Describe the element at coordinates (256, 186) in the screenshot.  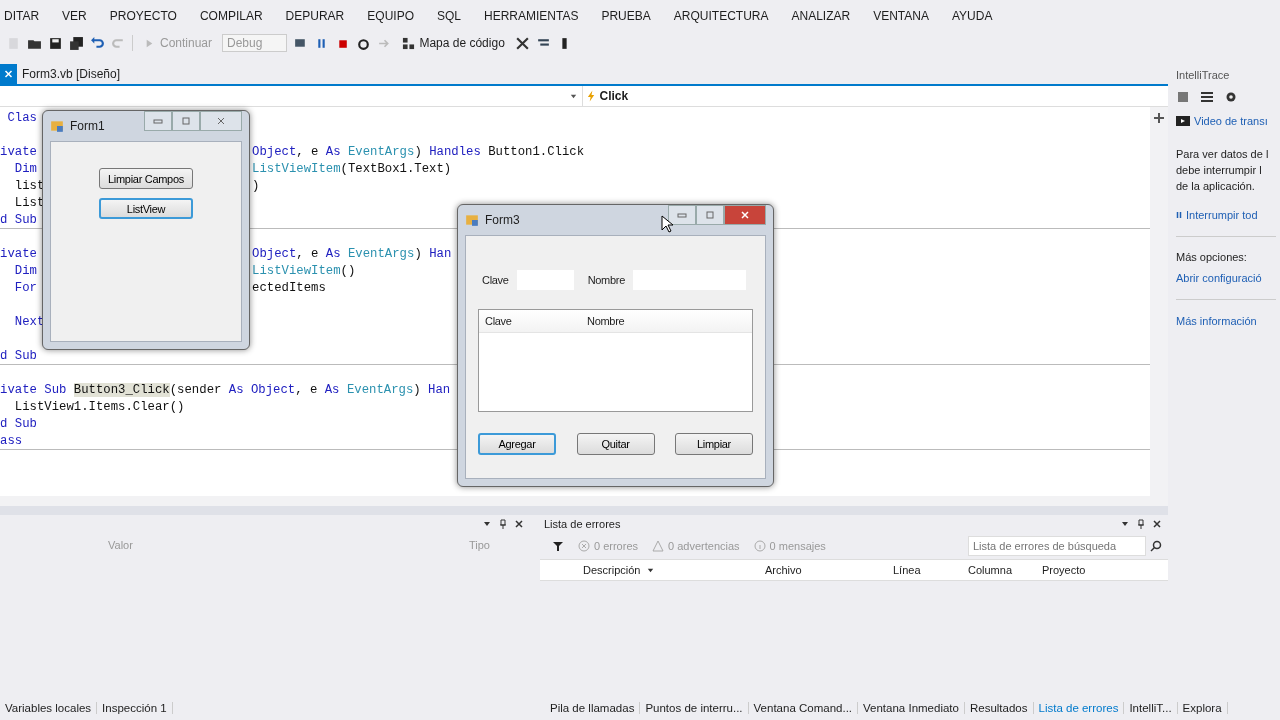
I see `code-text: )` at that location.